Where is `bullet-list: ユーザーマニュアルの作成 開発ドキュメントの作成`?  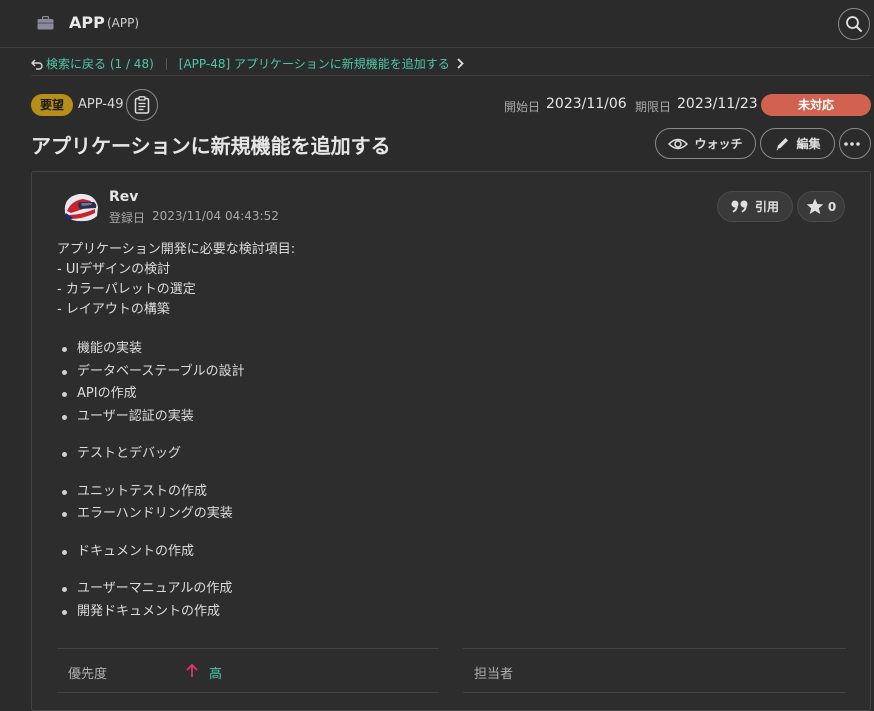 bullet-list: ユーザーマニュアルの作成 開発ドキュメントの作成 is located at coordinates (437, 600).